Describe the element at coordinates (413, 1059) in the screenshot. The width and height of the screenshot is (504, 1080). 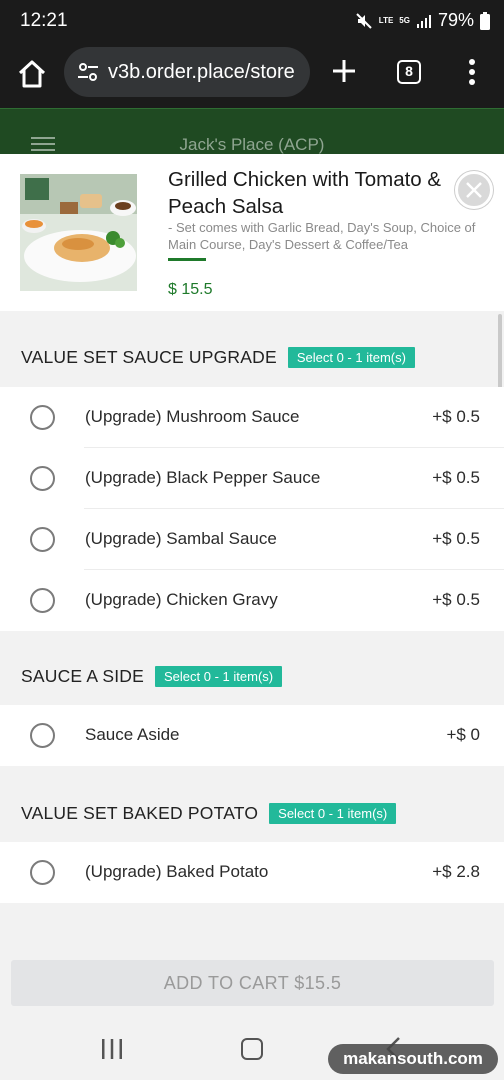
I see `watermark: makansouth.com` at that location.